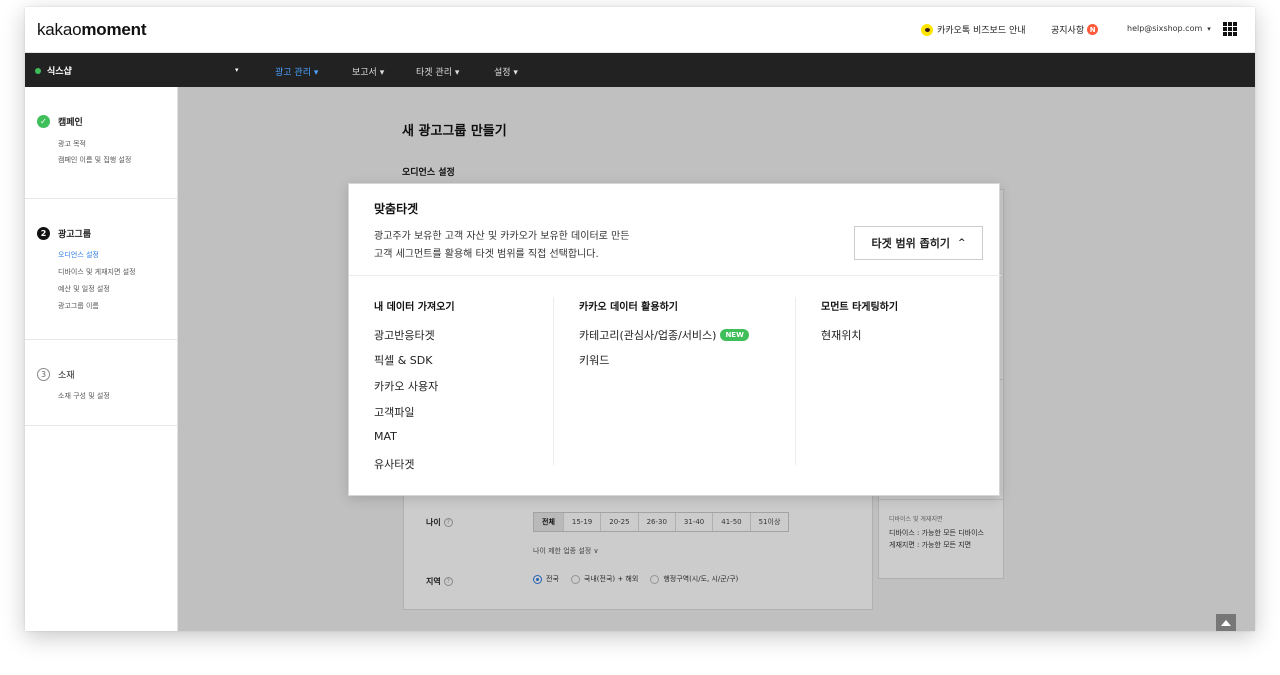 This screenshot has width=1280, height=675. Describe the element at coordinates (385, 436) in the screenshot. I see `target-option-mat: MAT` at that location.